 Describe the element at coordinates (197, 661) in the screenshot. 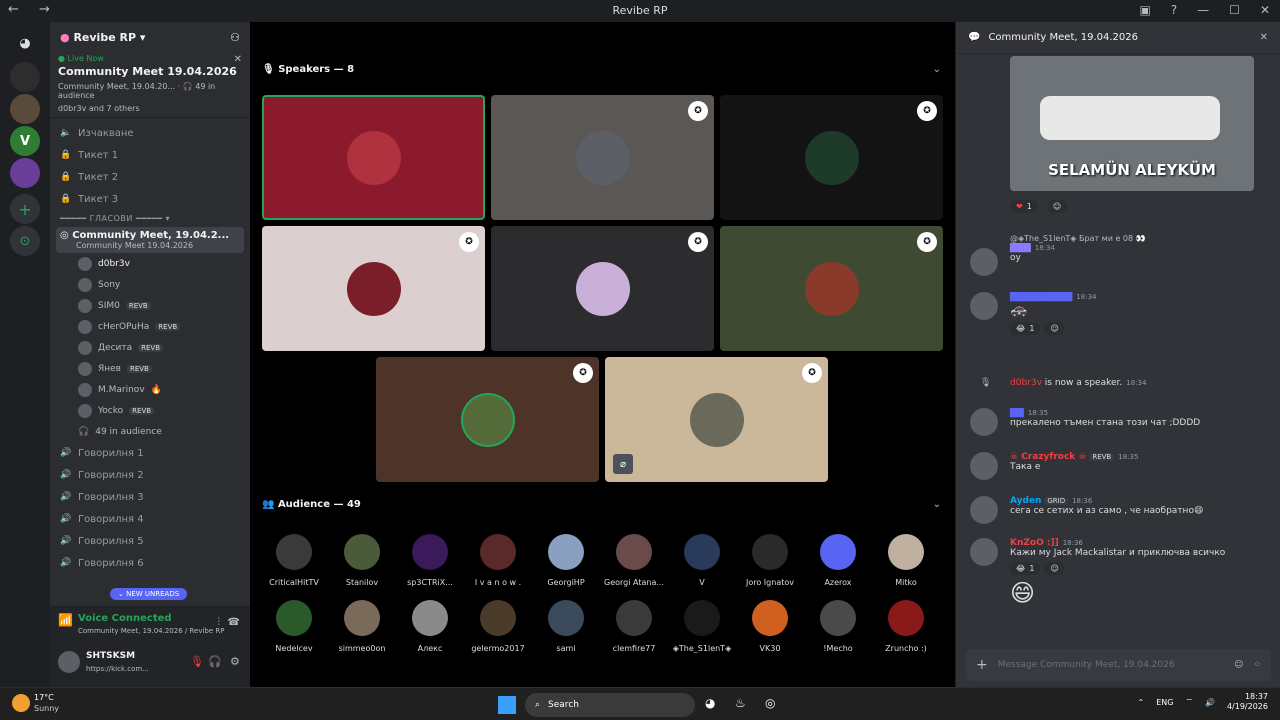

I see `mute-icon: 🎙` at that location.